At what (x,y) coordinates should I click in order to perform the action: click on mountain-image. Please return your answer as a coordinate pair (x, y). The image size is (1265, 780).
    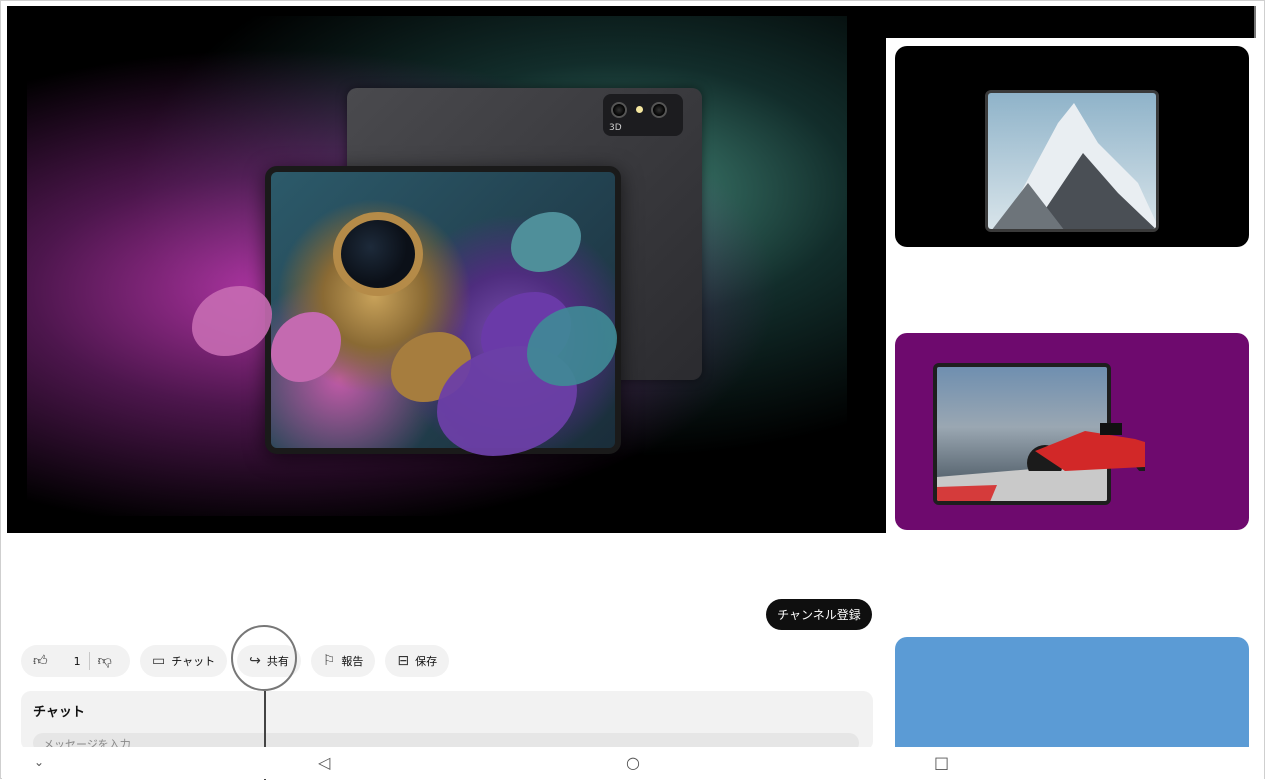
    Looking at the image, I should click on (1074, 166).